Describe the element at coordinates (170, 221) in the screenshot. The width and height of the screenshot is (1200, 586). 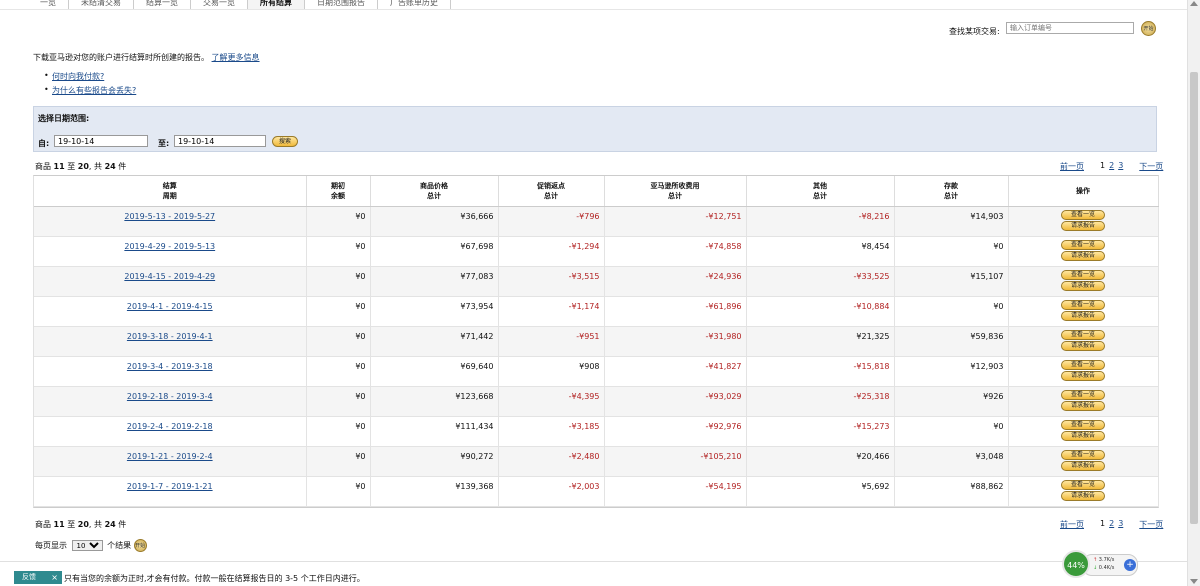
I see `settlement-period-link: 2019-5-13 - 2019-5-27` at that location.